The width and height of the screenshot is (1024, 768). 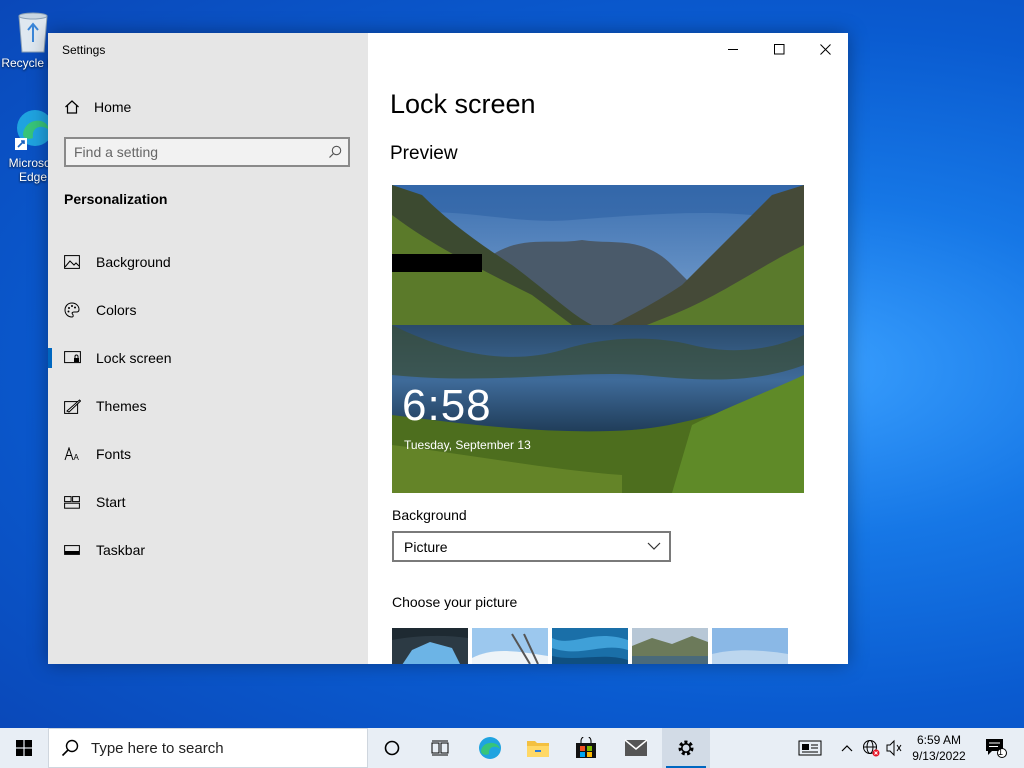 I want to click on volume-muted-icon, so click(x=894, y=748).